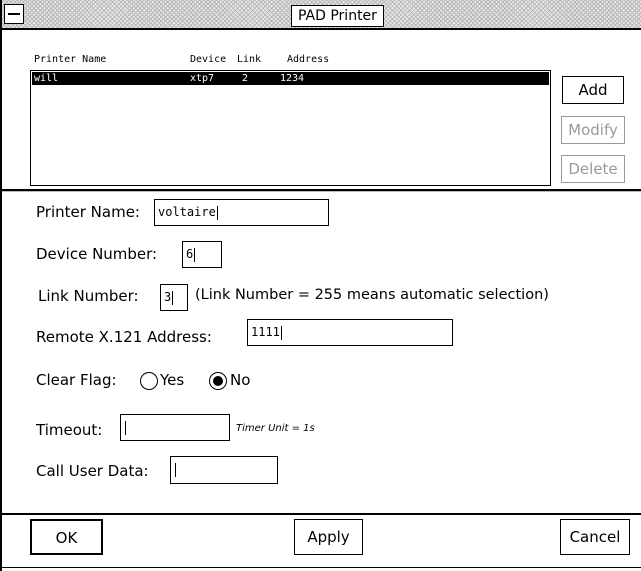 The height and width of the screenshot is (571, 641). Describe the element at coordinates (241, 212) in the screenshot. I see `printer-name-field: voltaire` at that location.